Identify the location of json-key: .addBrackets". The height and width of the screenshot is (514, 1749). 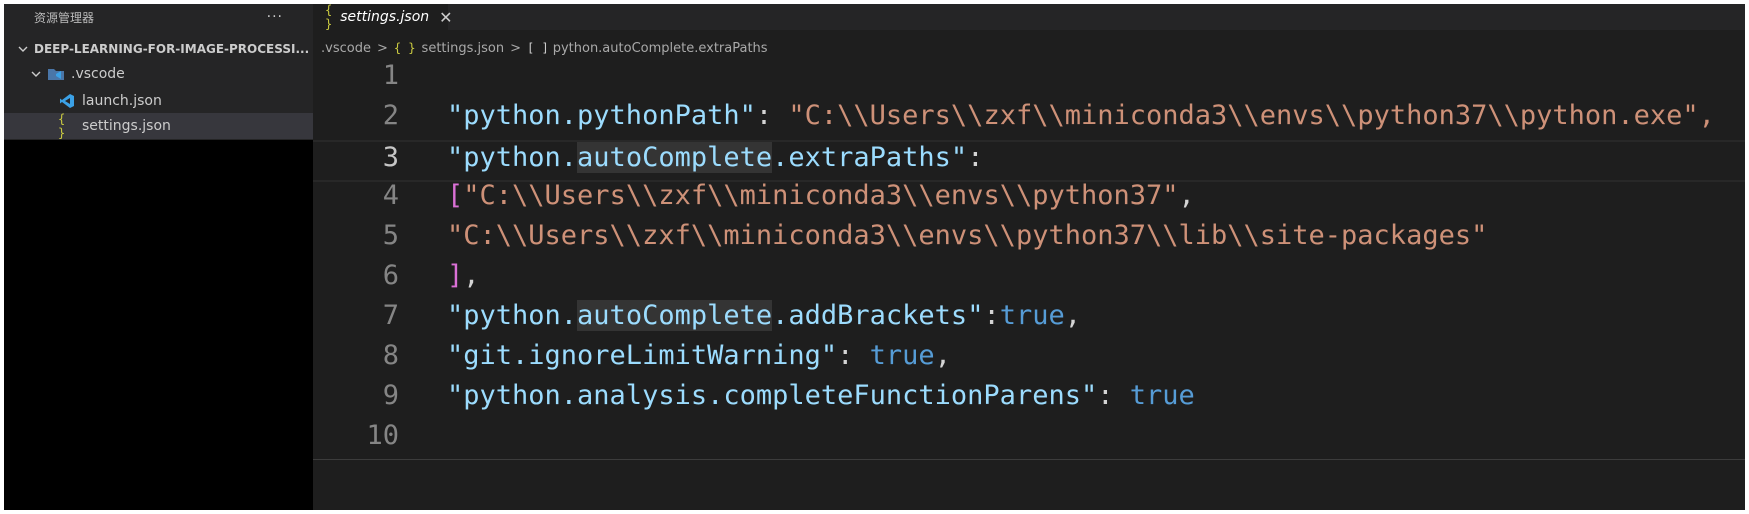
(878, 315).